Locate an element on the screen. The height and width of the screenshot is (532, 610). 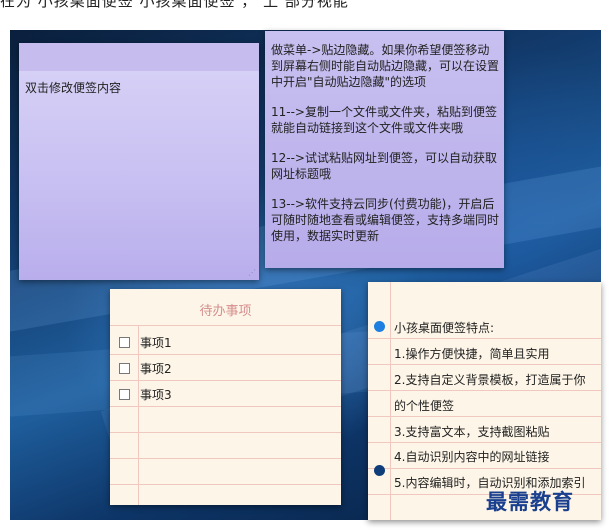
todo-item: 事项3 is located at coordinates (145, 394).